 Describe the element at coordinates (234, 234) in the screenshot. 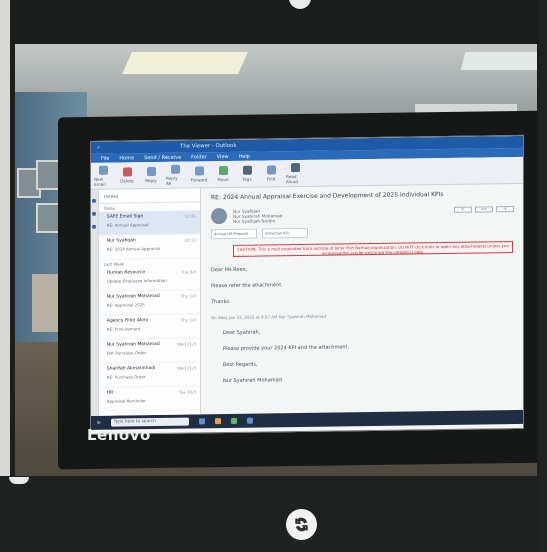

I see `attachment-file: Annual HR Proposal` at that location.